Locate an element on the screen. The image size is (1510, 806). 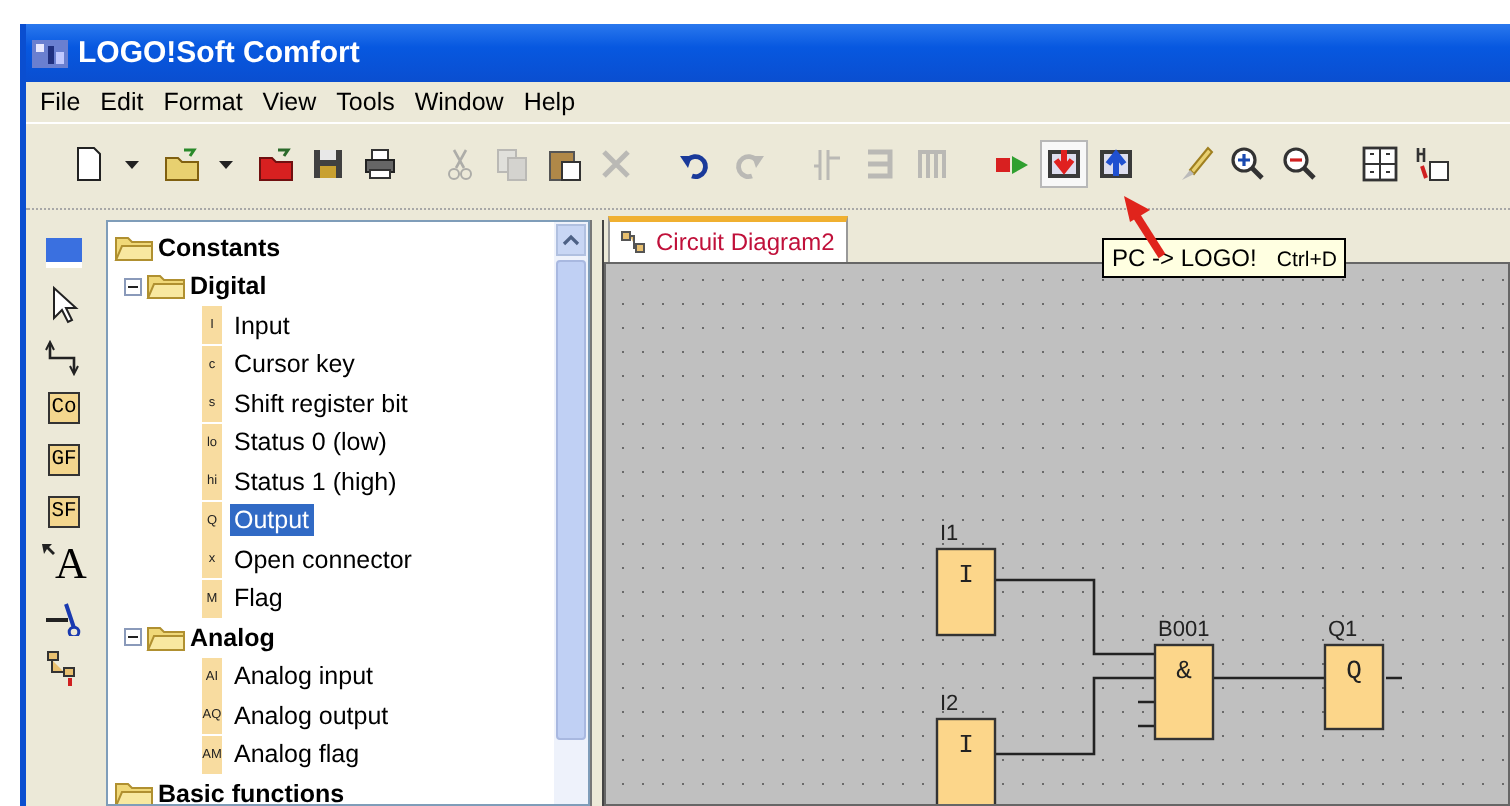
zoom-out-icon is located at coordinates (1300, 164).